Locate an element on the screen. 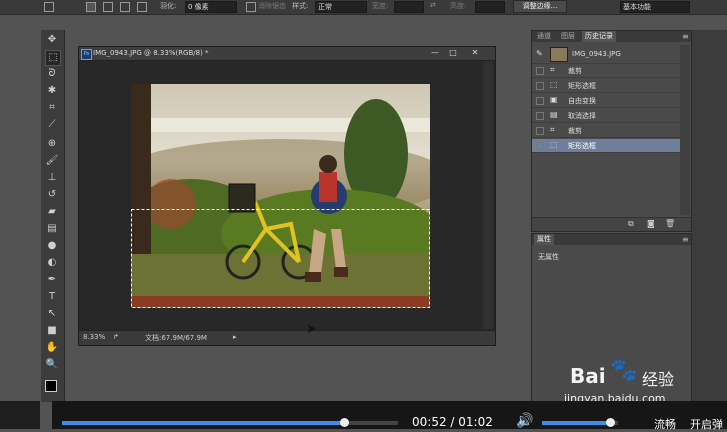  new-snapshot-icon: ◙ is located at coordinates (651, 223).